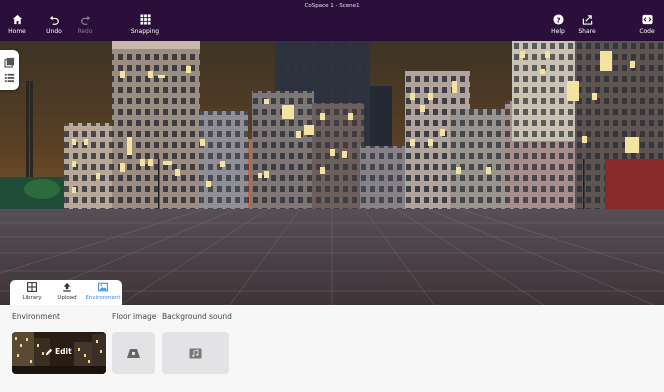  Describe the element at coordinates (54, 20) in the screenshot. I see `undo-icon` at that location.